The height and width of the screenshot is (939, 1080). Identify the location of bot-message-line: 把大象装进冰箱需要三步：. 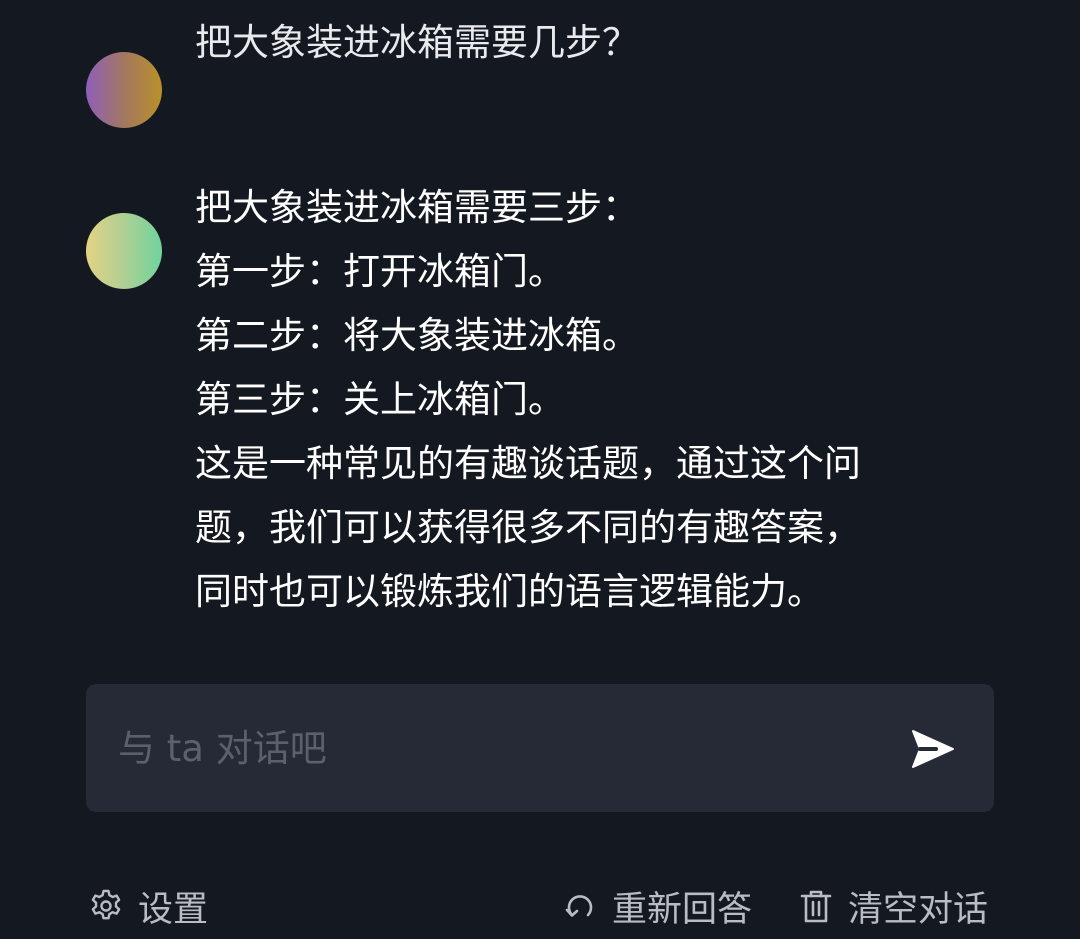
(417, 207).